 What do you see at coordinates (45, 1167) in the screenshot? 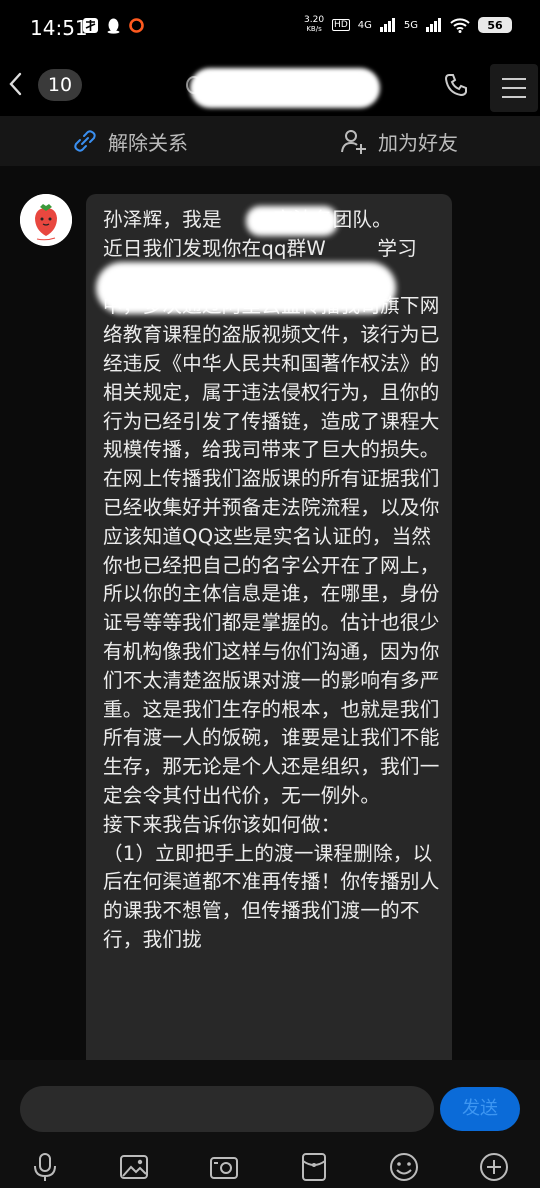
I see `mic-icon` at bounding box center [45, 1167].